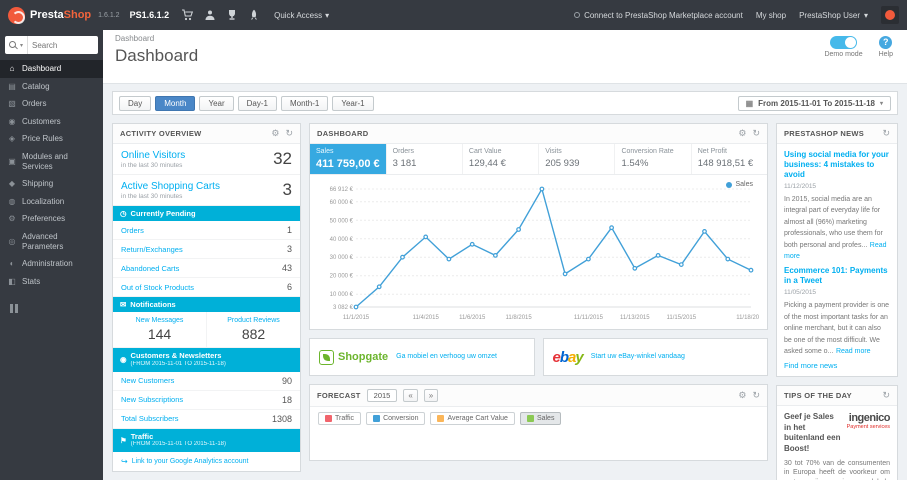 The height and width of the screenshot is (480, 907). I want to click on demo-mode-toggle, so click(844, 42).